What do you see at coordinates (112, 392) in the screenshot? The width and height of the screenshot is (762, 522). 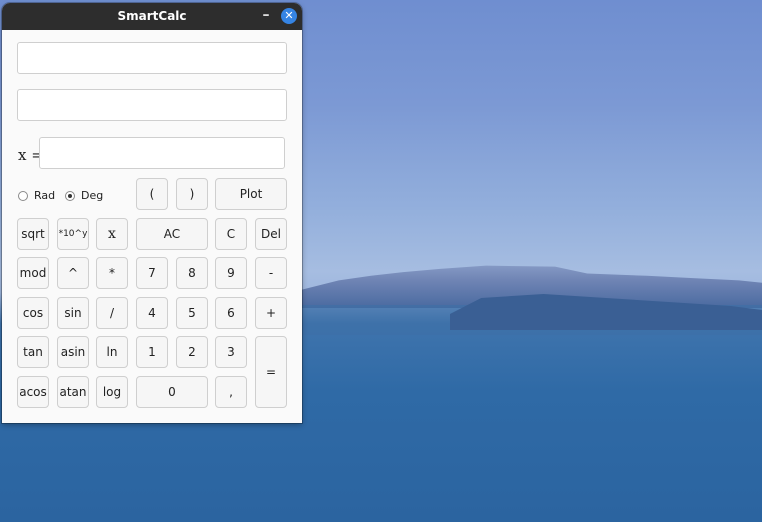 I see `log-button: log` at bounding box center [112, 392].